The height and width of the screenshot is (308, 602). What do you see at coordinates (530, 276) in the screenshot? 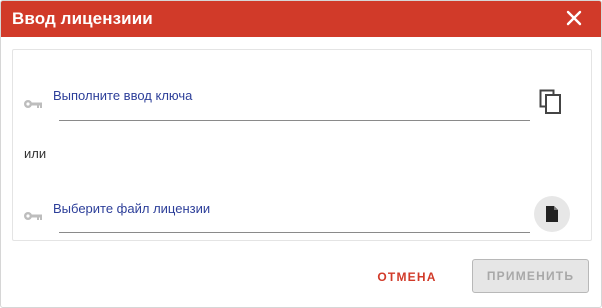
I see `apply-button: ПРИМЕНИТЬ` at bounding box center [530, 276].